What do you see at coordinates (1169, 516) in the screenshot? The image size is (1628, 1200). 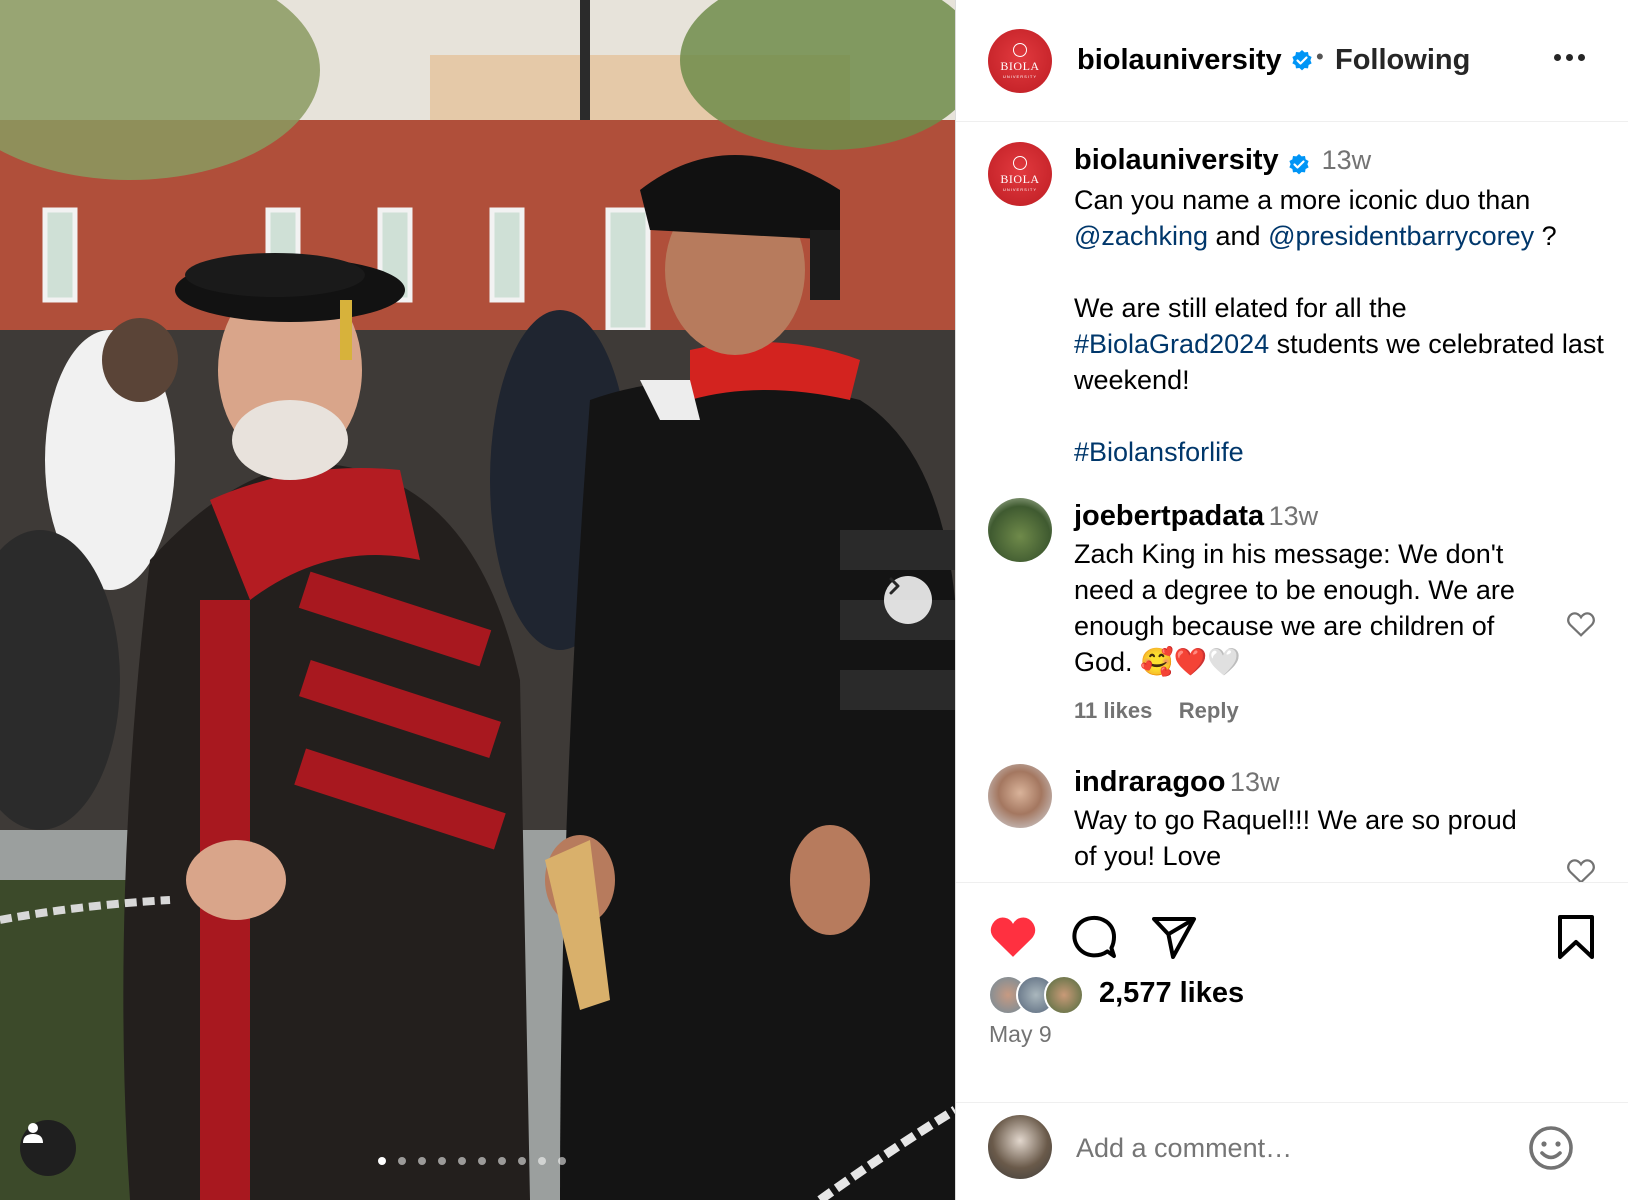 I see `comment-username: joebertpadata` at bounding box center [1169, 516].